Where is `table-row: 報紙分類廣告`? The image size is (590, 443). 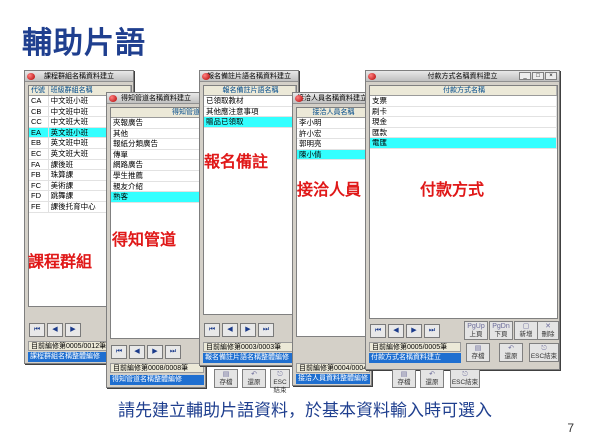
table-row: 報紙分類廣告 is located at coordinates (157, 144).